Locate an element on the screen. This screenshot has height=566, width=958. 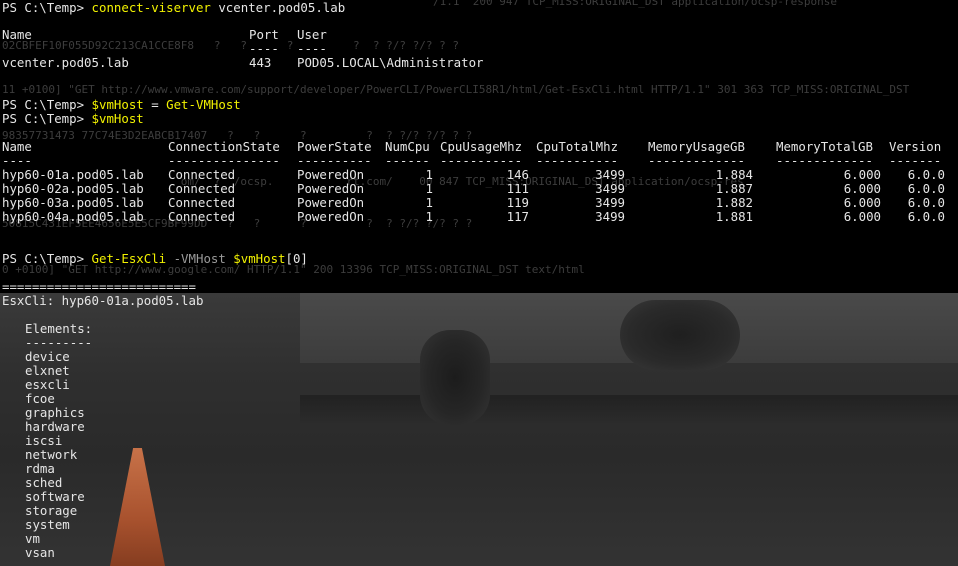
command-args: vcenter.pod05.lab is located at coordinates (278, 7).